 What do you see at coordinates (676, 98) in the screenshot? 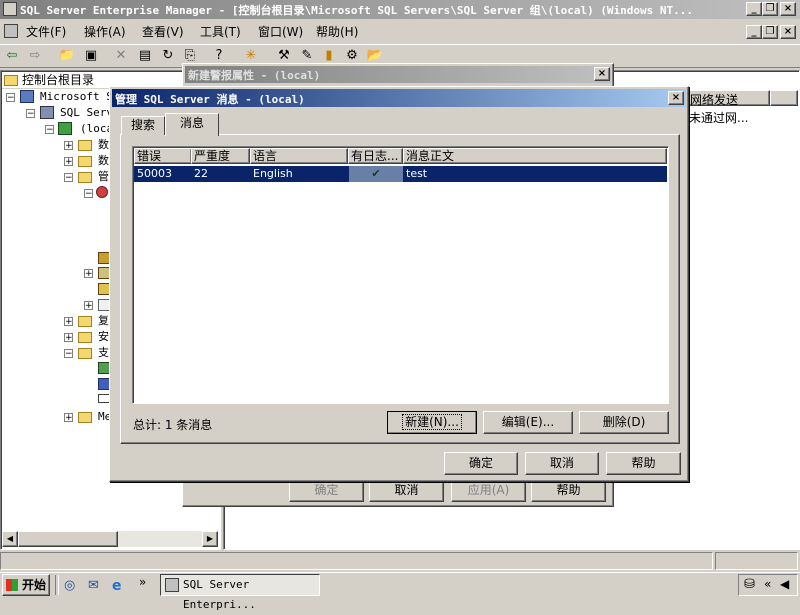
I see `manage-messages-close-button: ×` at bounding box center [676, 98].